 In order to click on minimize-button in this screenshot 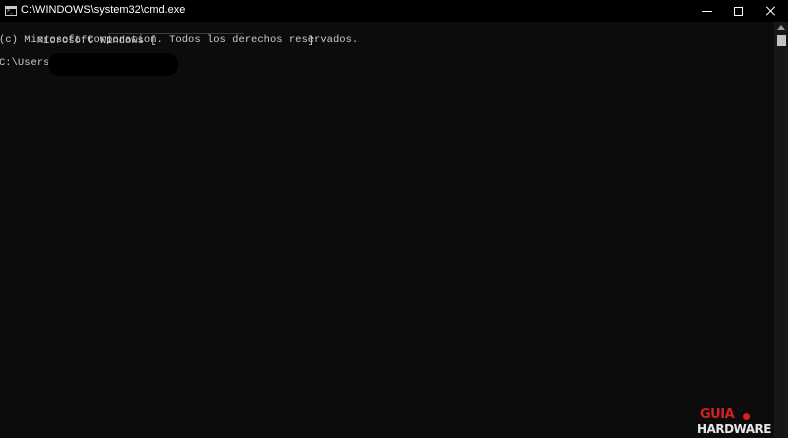, I will do `click(707, 11)`.